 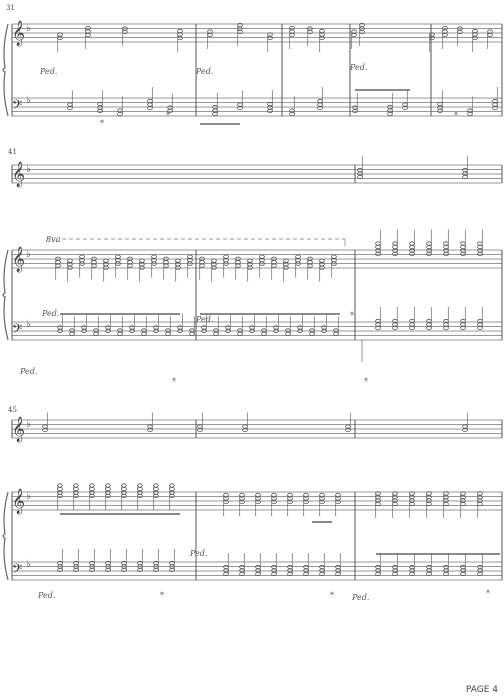 What do you see at coordinates (5, 295) in the screenshot?
I see `system-brace` at bounding box center [5, 295].